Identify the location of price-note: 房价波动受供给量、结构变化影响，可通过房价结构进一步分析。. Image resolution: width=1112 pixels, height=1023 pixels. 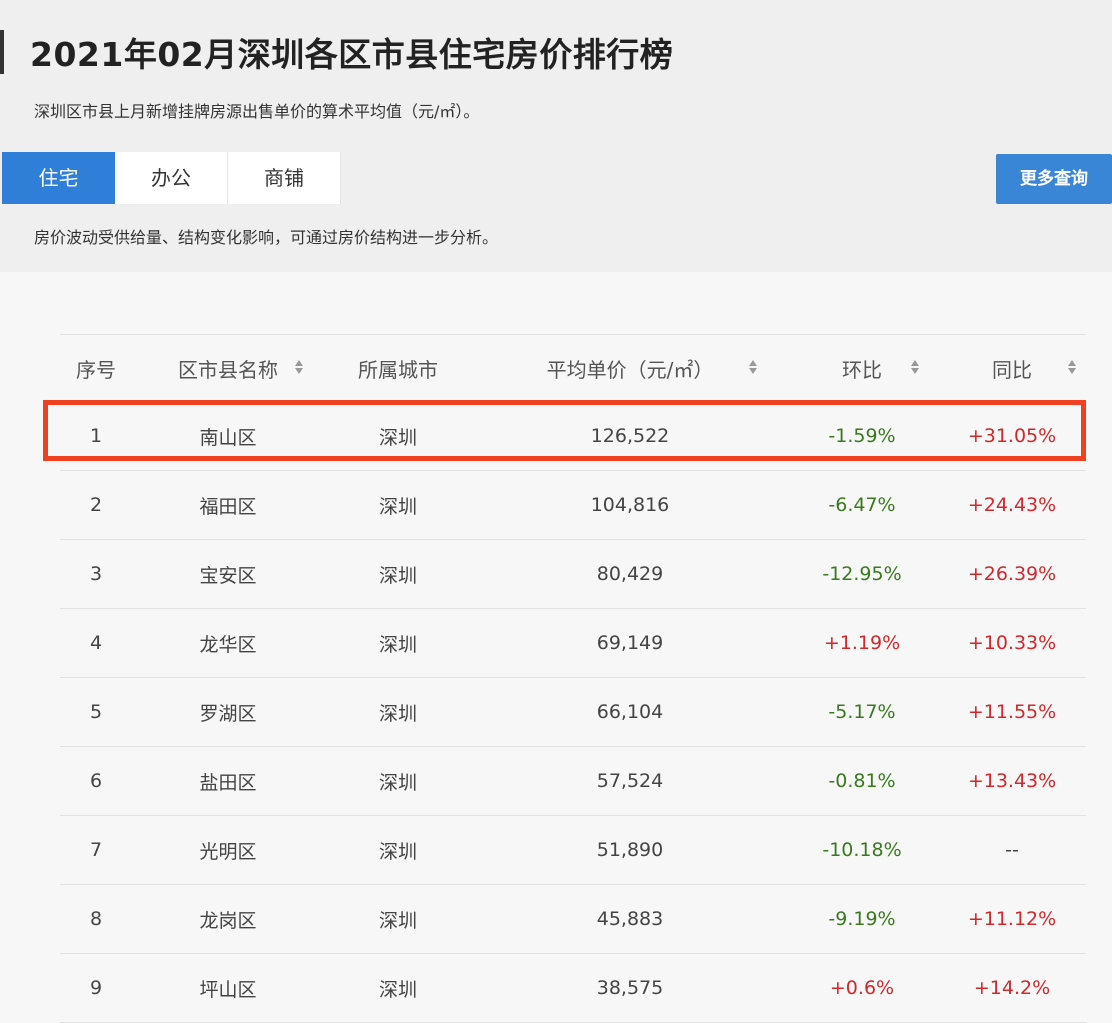
(266, 237).